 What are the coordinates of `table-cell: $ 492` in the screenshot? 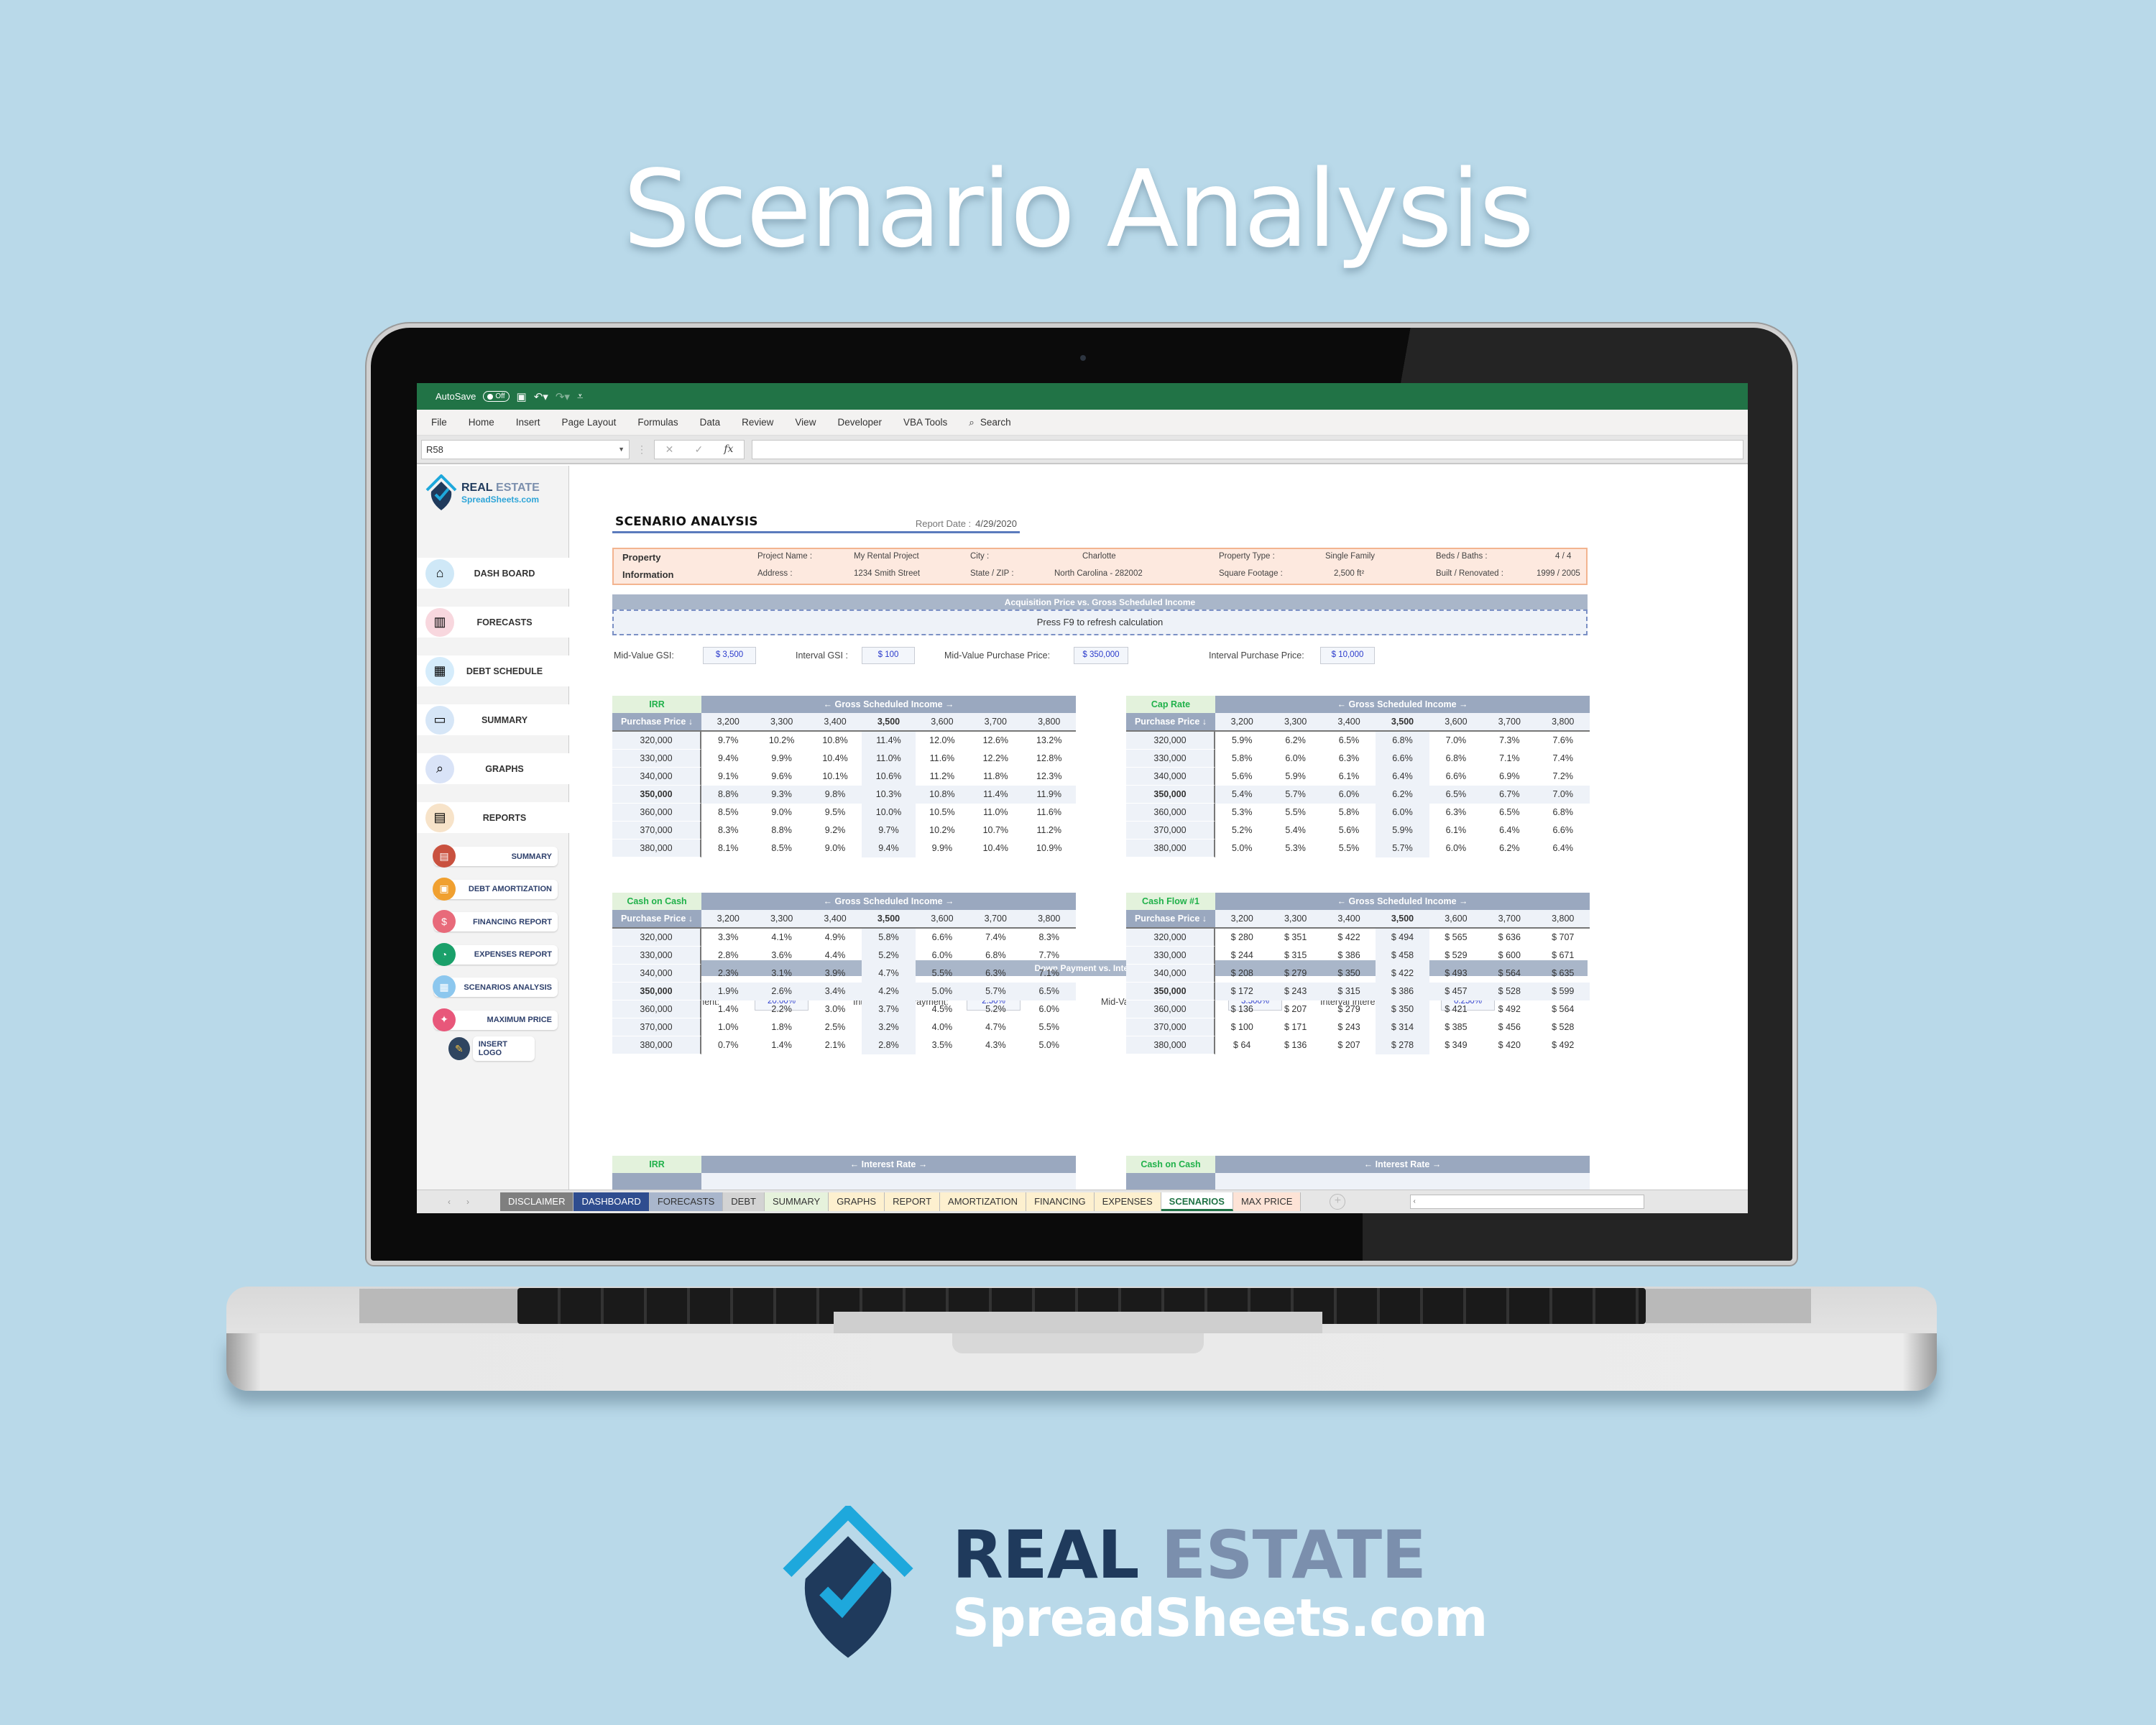 It's located at (1564, 1045).